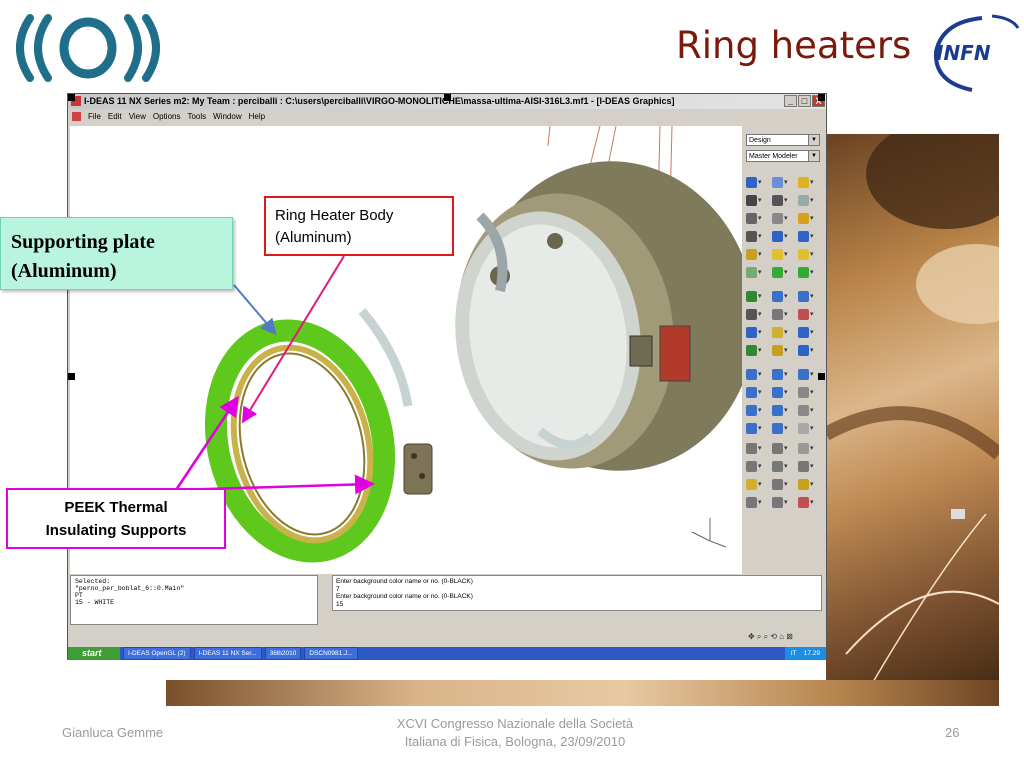 The width and height of the screenshot is (1024, 768). What do you see at coordinates (359, 226) in the screenshot?
I see `ring-heater-body-callout: Ring Heater Body (Aluminum)` at bounding box center [359, 226].